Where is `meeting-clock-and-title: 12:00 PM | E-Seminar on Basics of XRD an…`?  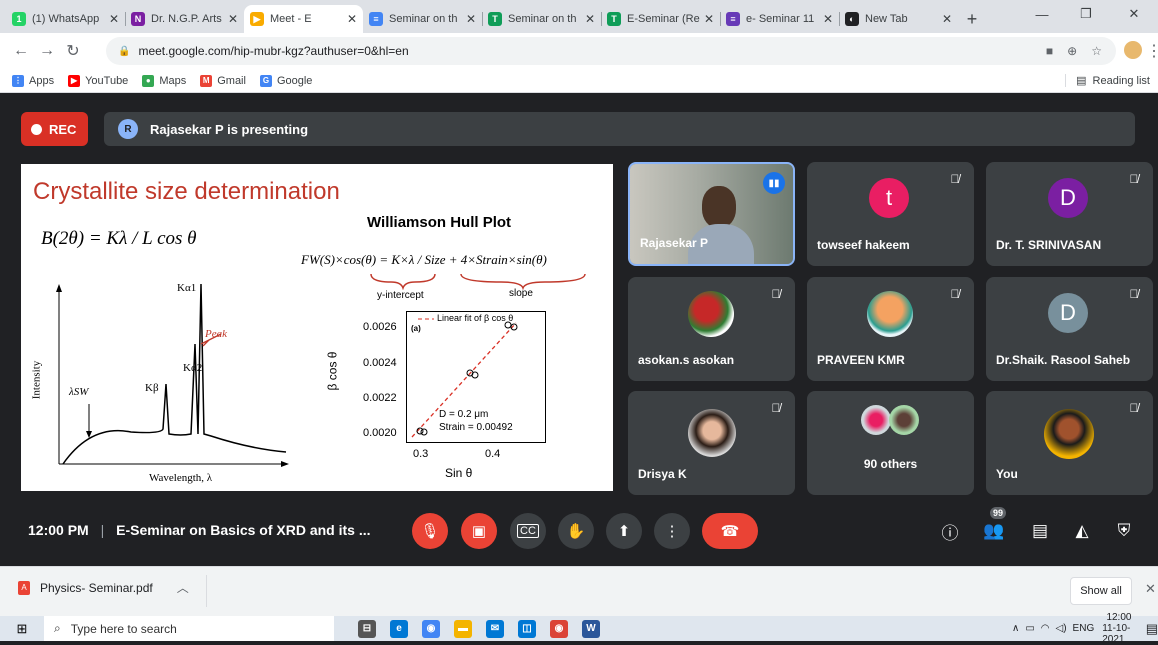
meeting-clock-and-title: 12:00 PM | E-Seminar on Basics of XRD an… is located at coordinates (199, 530).